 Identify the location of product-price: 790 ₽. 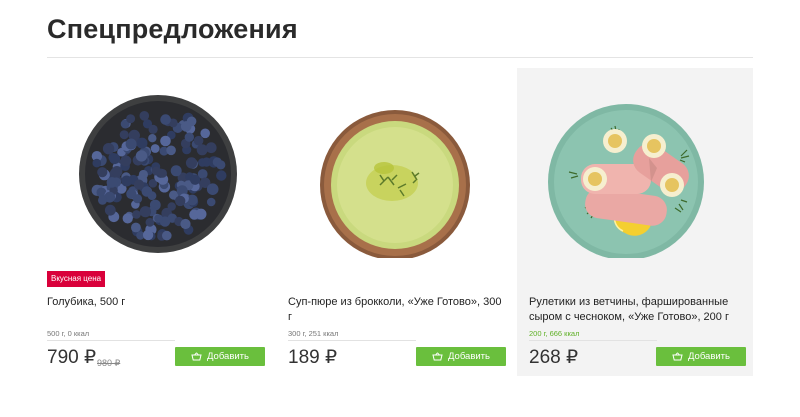
(72, 357).